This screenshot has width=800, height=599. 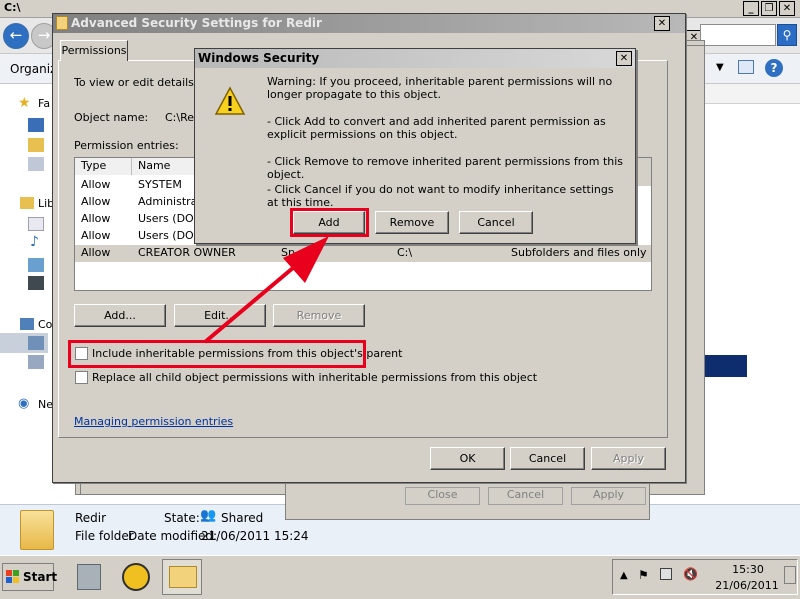 What do you see at coordinates (126, 145) in the screenshot?
I see `permission-entries-label: Permission entries:` at bounding box center [126, 145].